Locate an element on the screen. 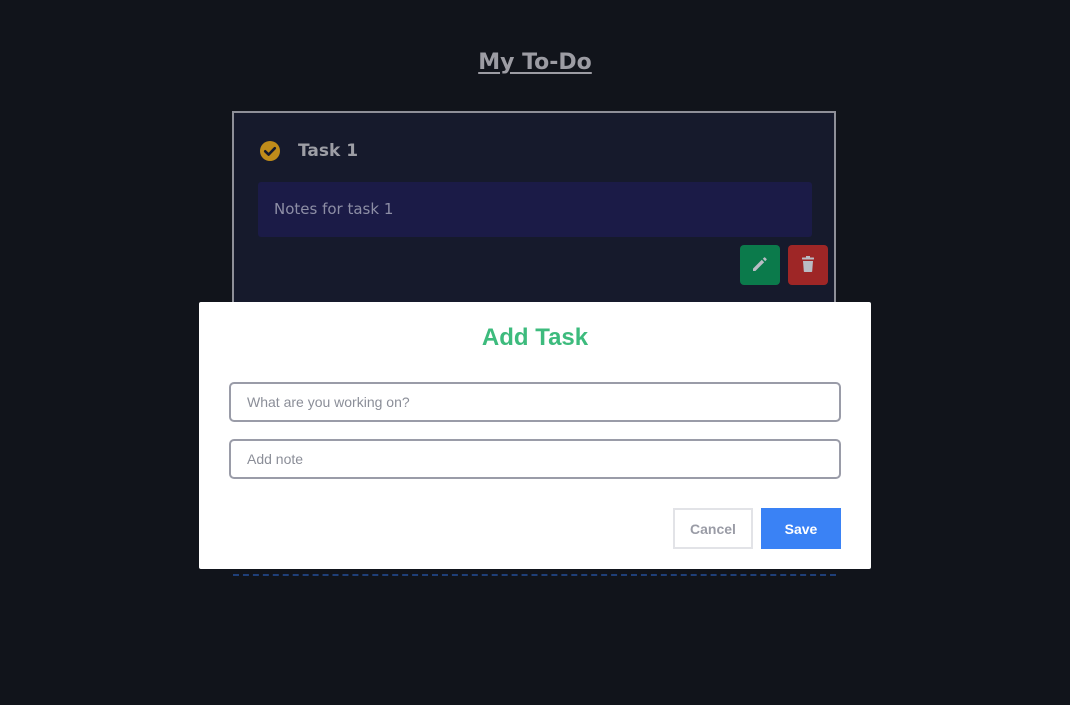  delete-task-button is located at coordinates (808, 265).